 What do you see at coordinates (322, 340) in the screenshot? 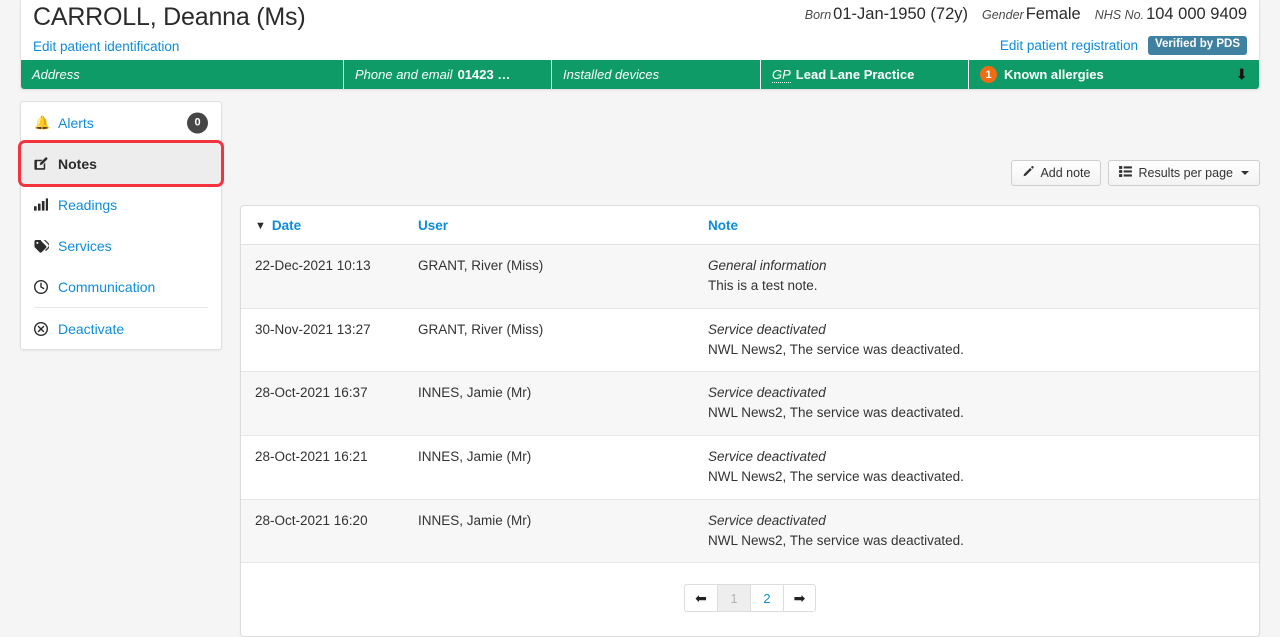
I see `cell-date: 30-Nov-2021 13:27` at bounding box center [322, 340].